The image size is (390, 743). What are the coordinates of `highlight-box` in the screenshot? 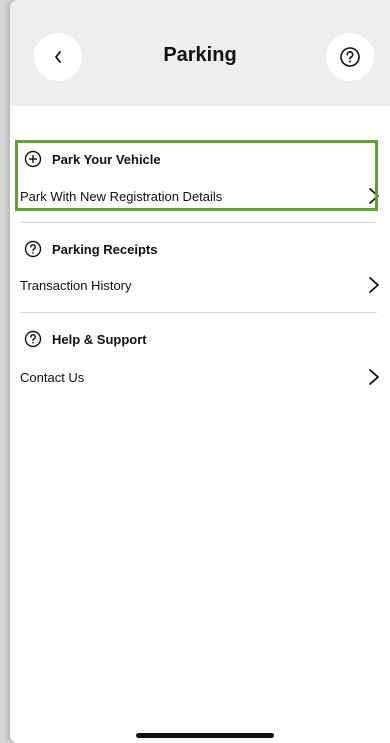 It's located at (196, 175).